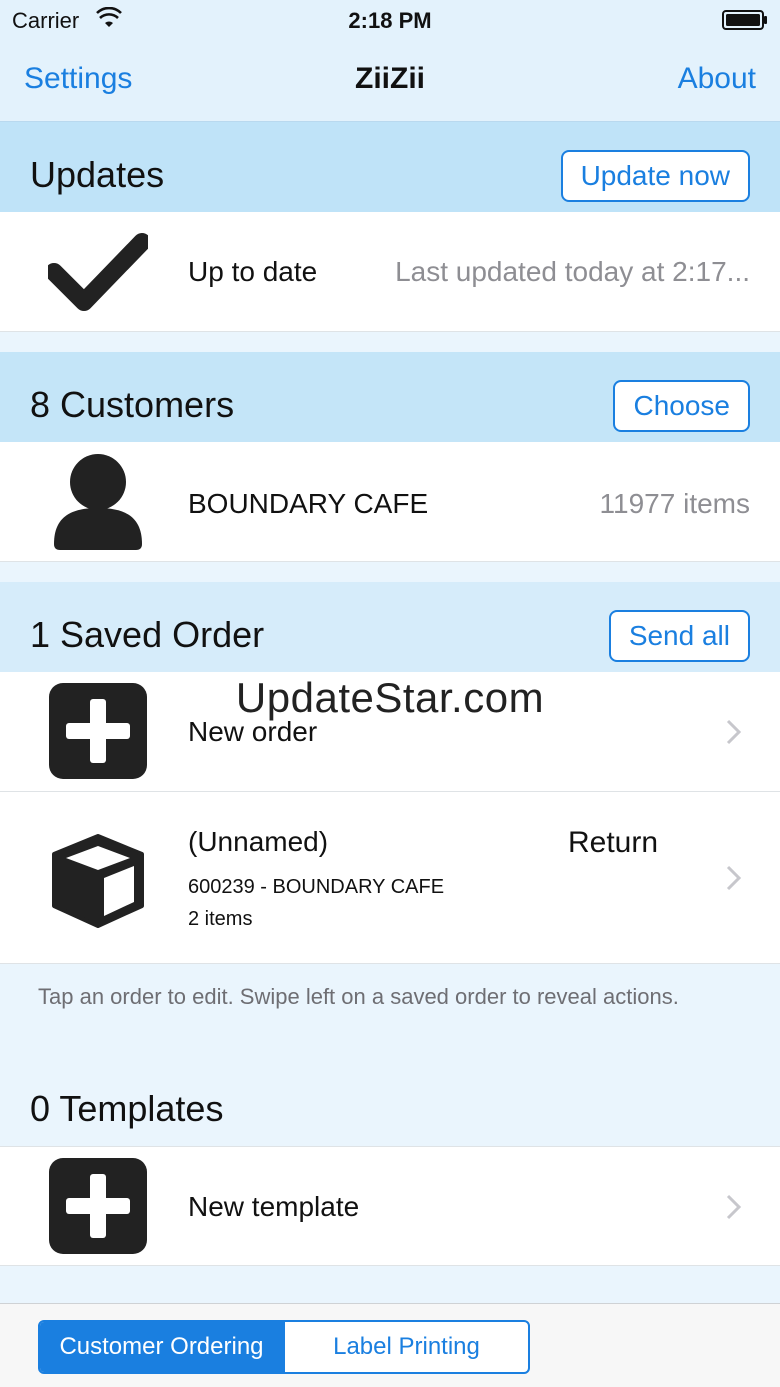 This screenshot has height=1387, width=780. What do you see at coordinates (390, 167) in the screenshot?
I see `updates-header: Updates Update now` at bounding box center [390, 167].